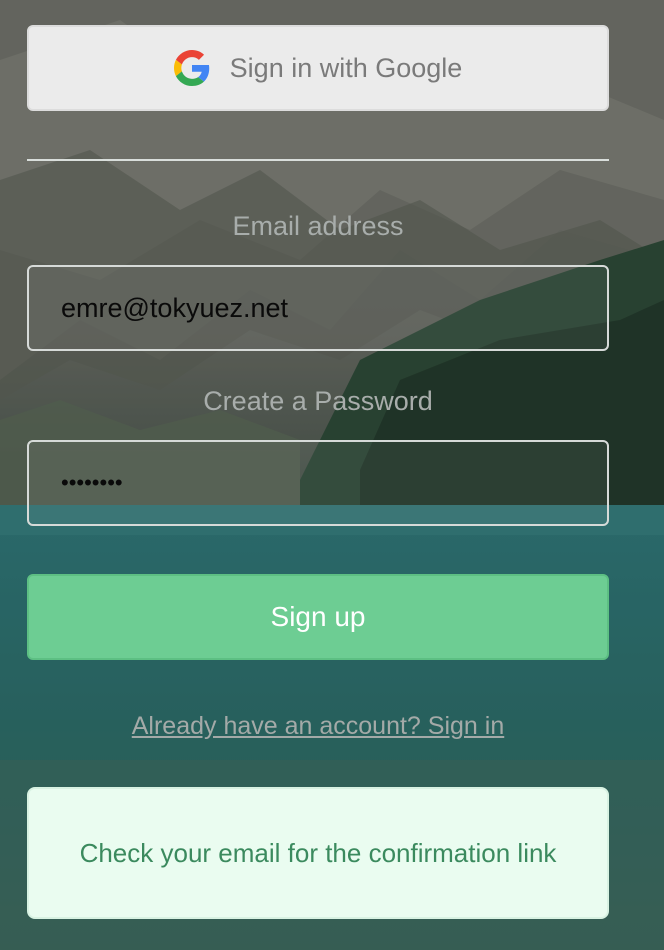 This screenshot has width=664, height=950. Describe the element at coordinates (318, 483) in the screenshot. I see `password-field: ••••••••` at that location.